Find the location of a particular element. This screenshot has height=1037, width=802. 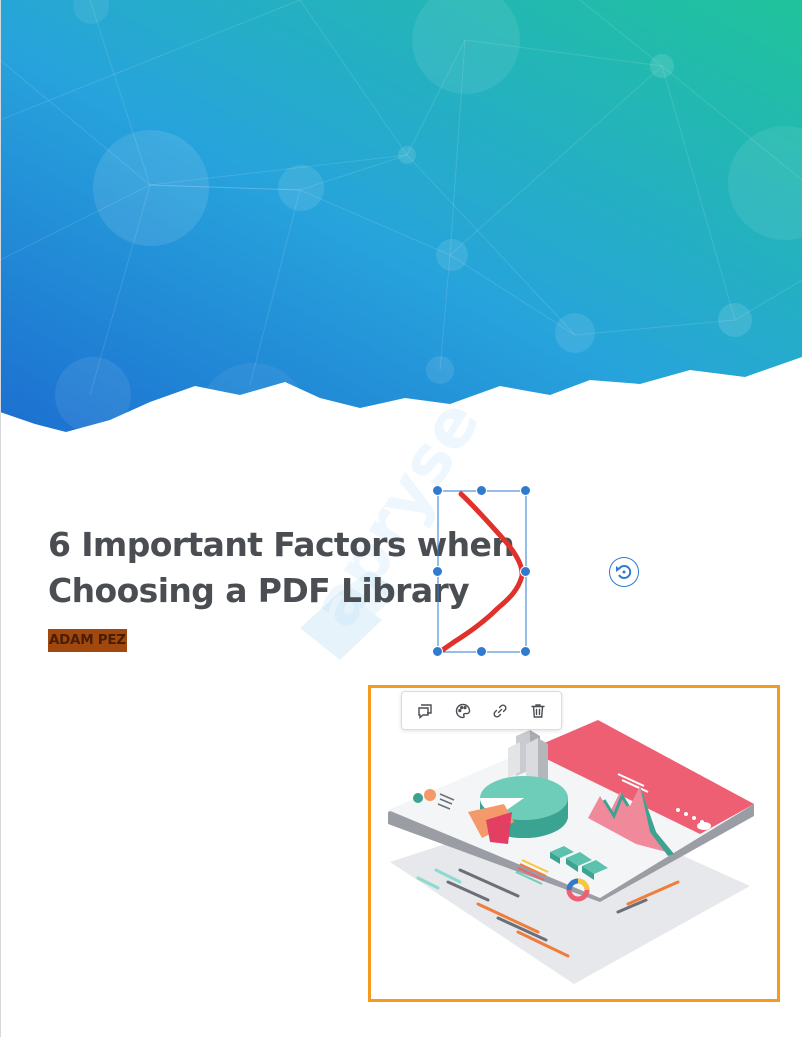

dashboard-illustration is located at coordinates (576, 844).